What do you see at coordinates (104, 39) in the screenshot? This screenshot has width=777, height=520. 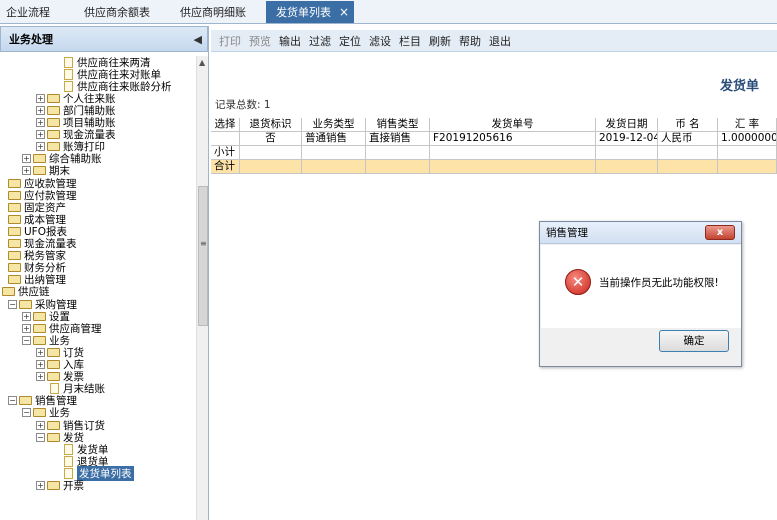 I see `panel-header: 业务处理 ◀` at bounding box center [104, 39].